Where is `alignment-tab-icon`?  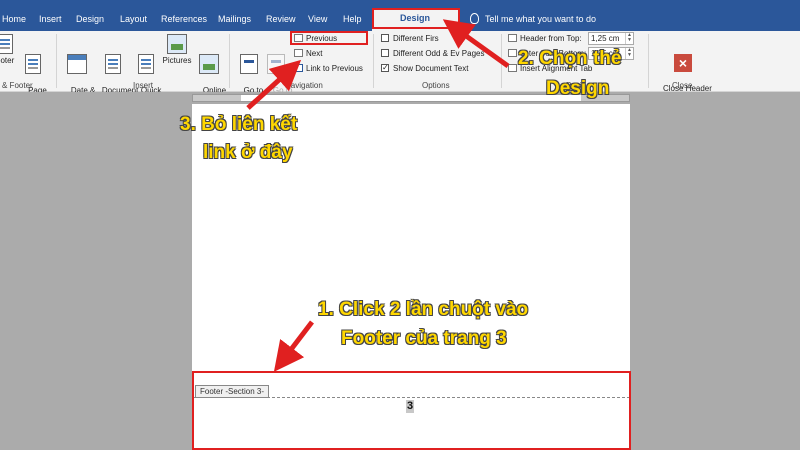 alignment-tab-icon is located at coordinates (512, 68).